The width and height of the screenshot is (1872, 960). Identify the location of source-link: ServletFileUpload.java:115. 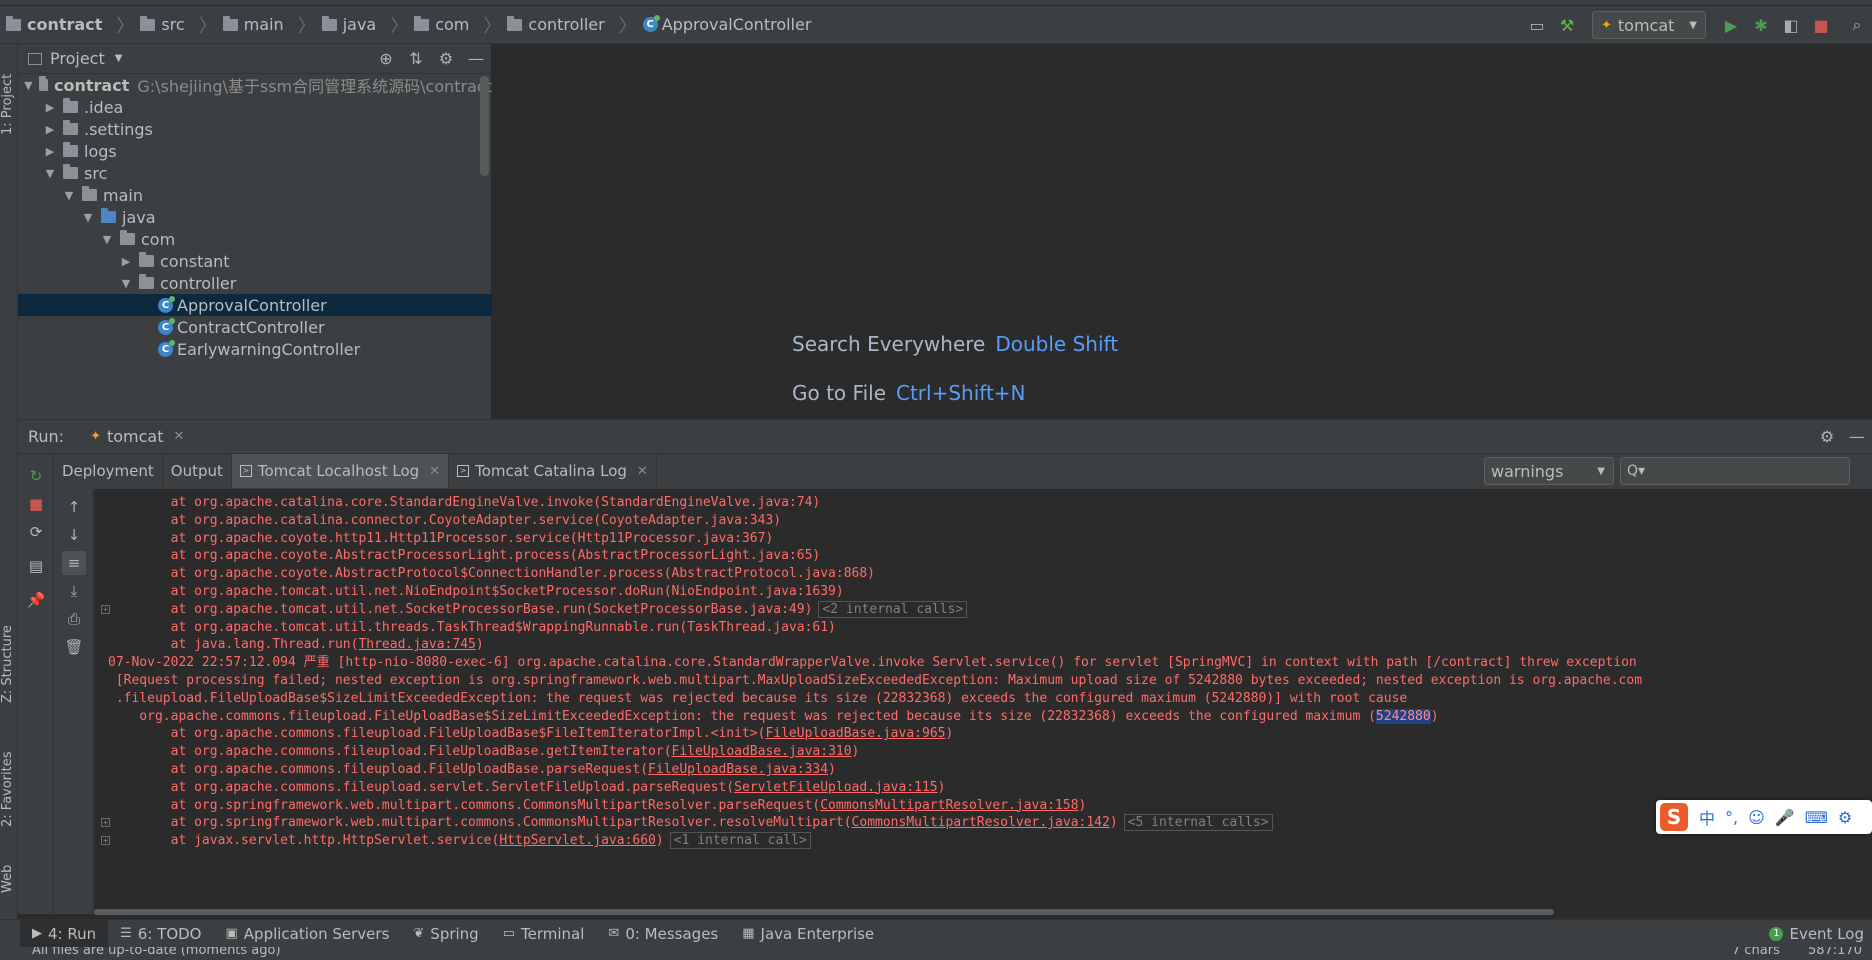
(836, 787).